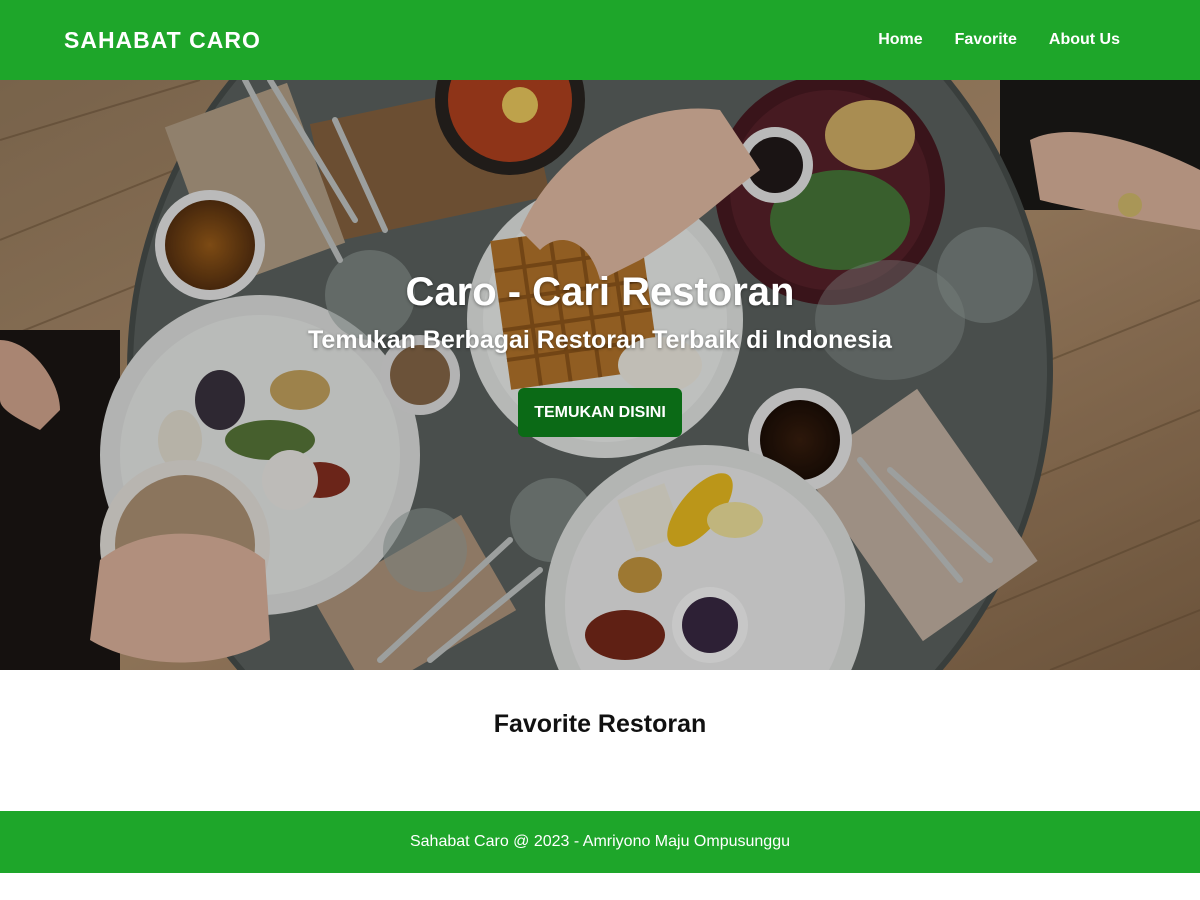 The width and height of the screenshot is (1200, 900). What do you see at coordinates (600, 724) in the screenshot?
I see `favorites-title: Favorite Restoran` at bounding box center [600, 724].